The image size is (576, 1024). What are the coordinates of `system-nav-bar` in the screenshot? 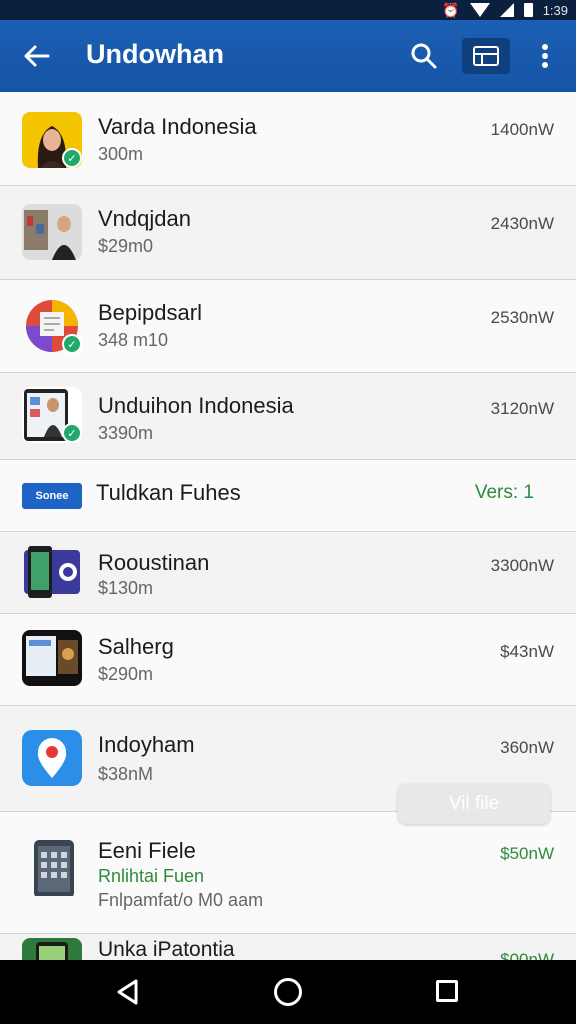 It's located at (288, 992).